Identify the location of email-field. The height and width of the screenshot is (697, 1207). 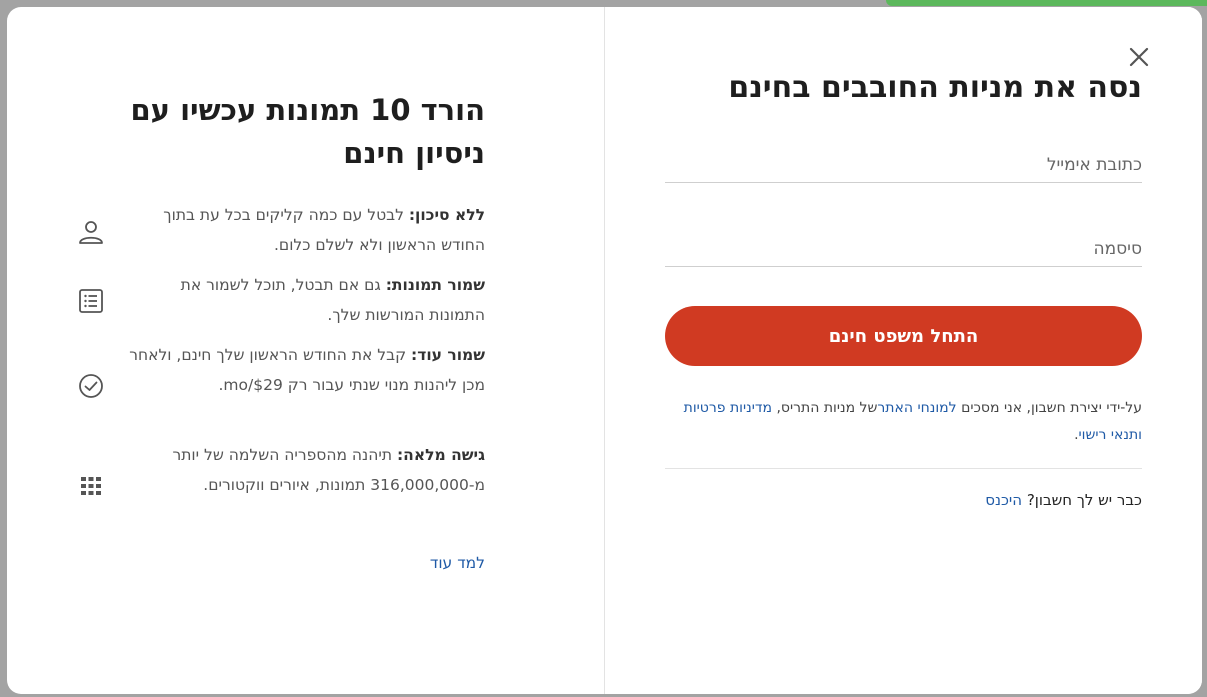
(903, 165).